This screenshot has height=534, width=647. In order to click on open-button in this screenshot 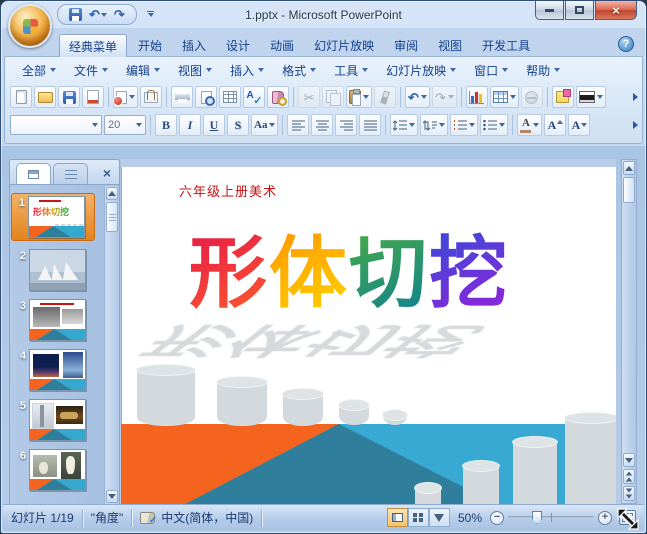, I will do `click(45, 97)`.